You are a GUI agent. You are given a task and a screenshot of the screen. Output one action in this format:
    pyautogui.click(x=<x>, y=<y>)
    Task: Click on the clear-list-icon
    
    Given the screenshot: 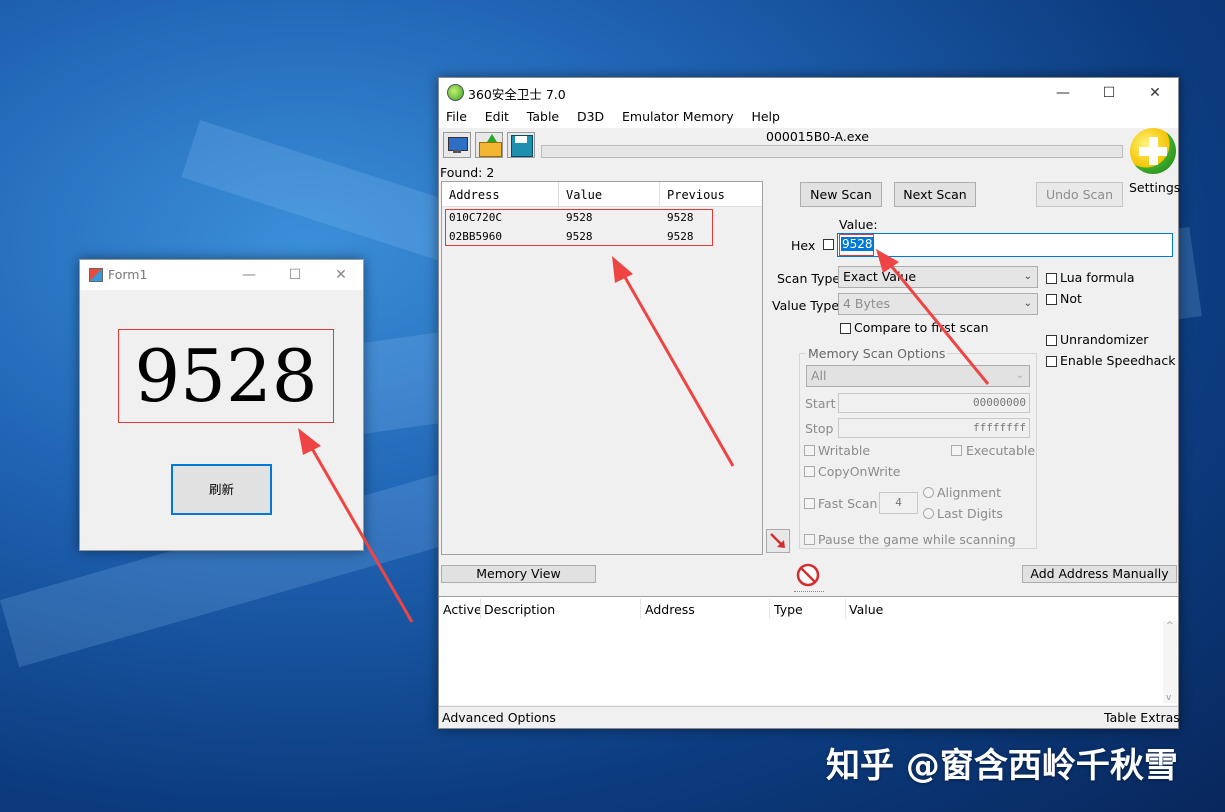 What is the action you would take?
    pyautogui.click(x=808, y=575)
    